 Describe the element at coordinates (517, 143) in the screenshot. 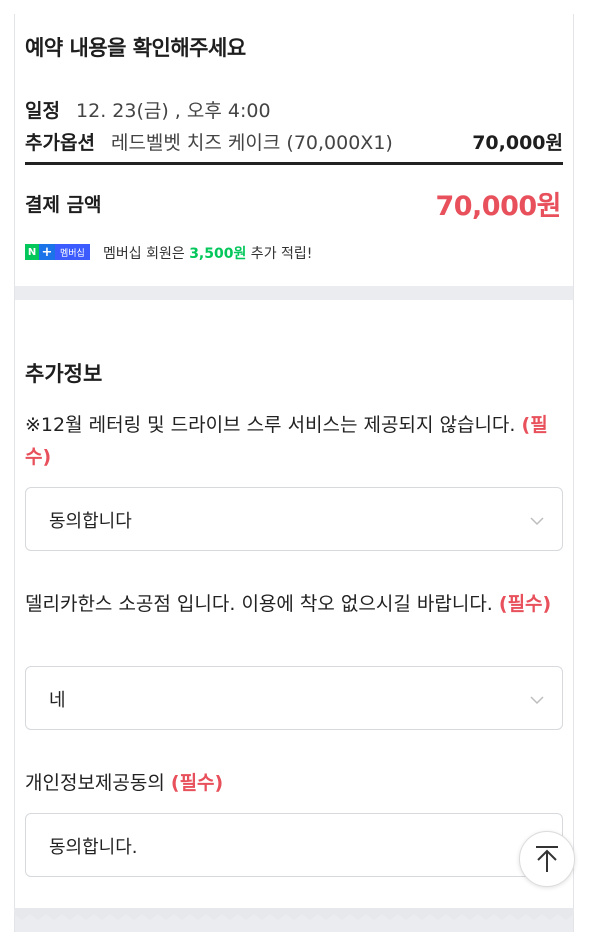

I see `option-amount: 70,000원` at that location.